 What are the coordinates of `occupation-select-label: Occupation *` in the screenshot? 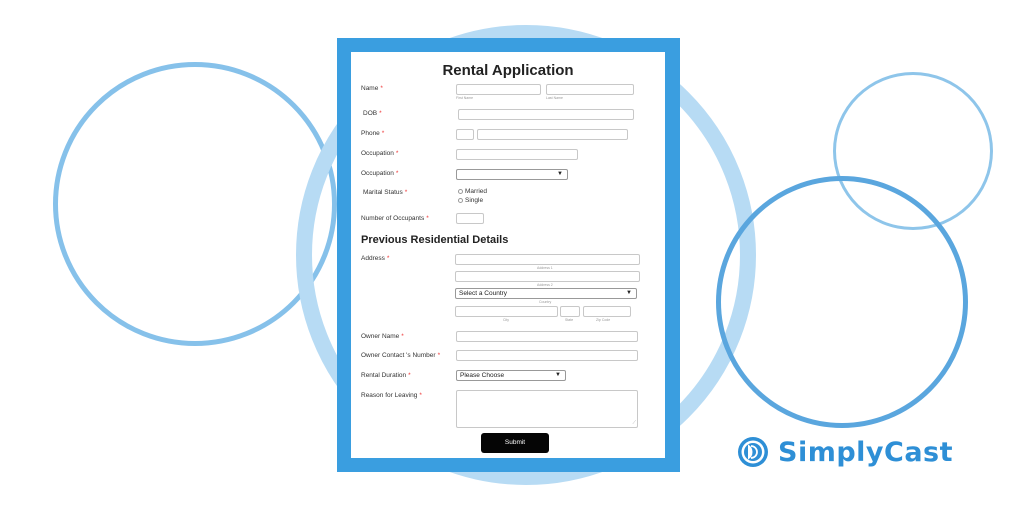 It's located at (380, 173).